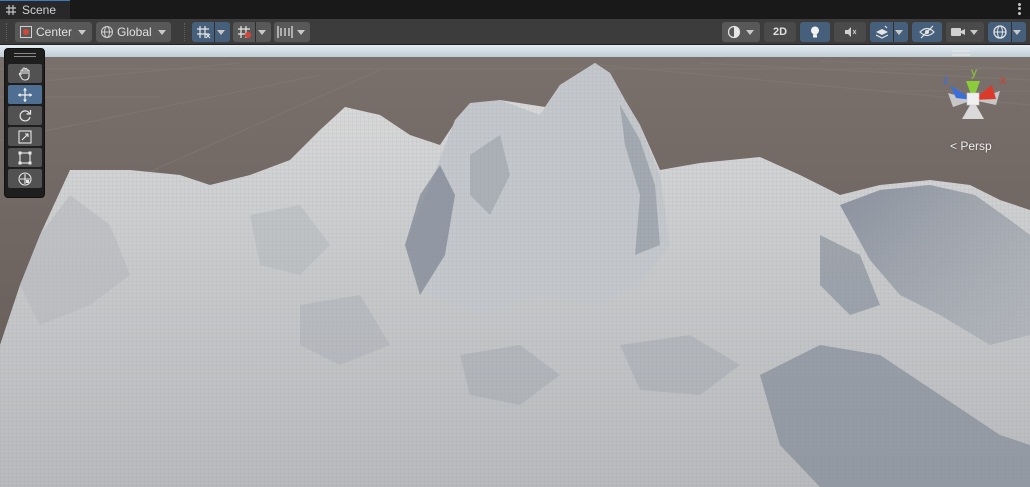  What do you see at coordinates (976, 146) in the screenshot?
I see `persp-label: Persp` at bounding box center [976, 146].